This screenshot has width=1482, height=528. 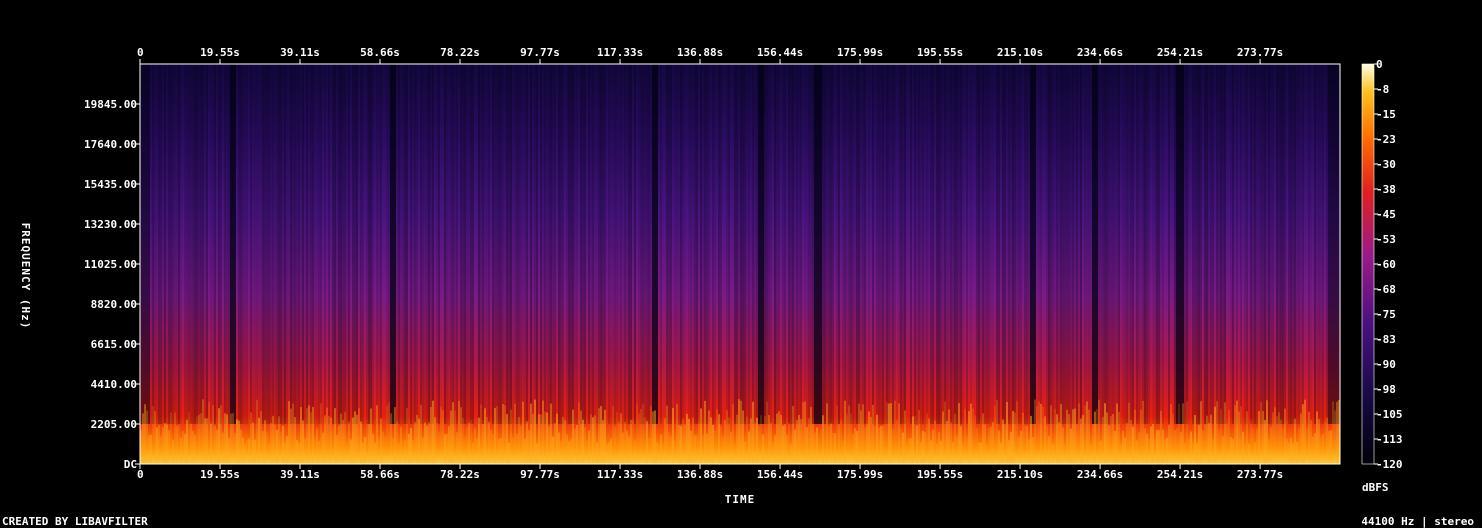 I want to click on x-tick-label: 234.66s, so click(x=1100, y=474).